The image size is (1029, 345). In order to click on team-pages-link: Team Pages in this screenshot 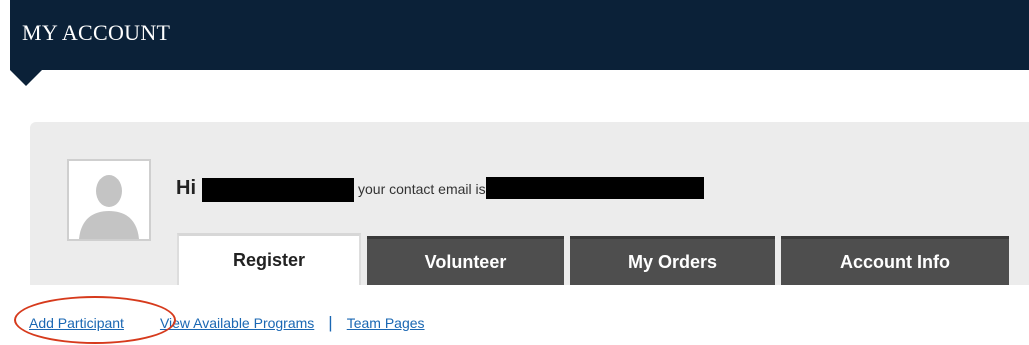, I will do `click(386, 323)`.